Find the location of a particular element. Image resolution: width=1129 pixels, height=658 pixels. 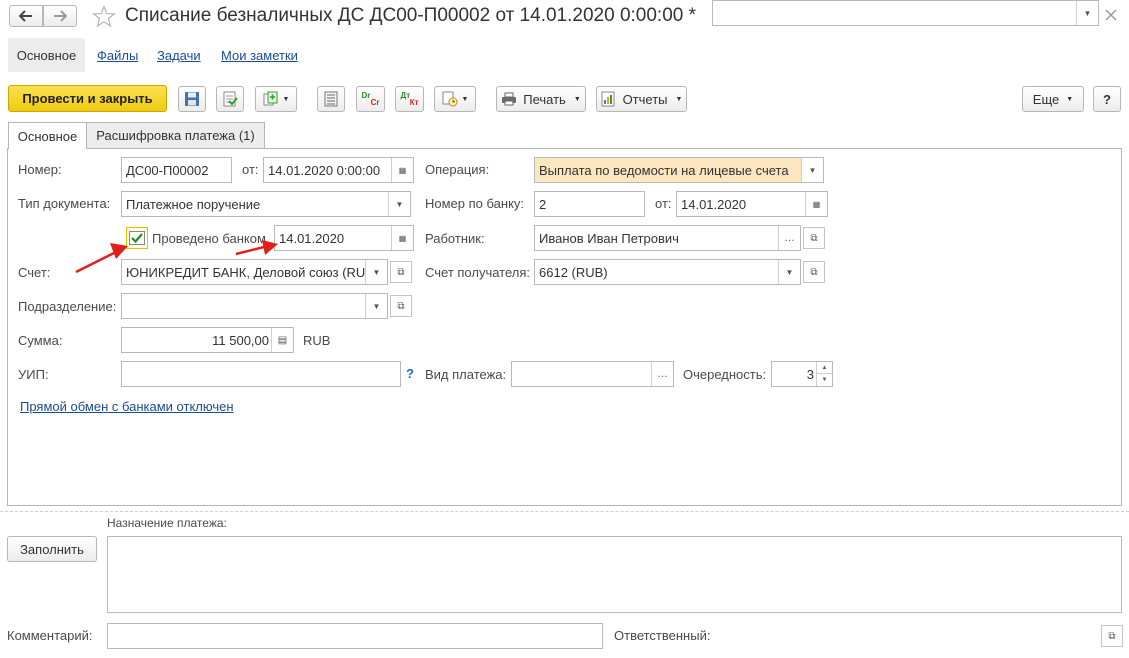

stepper-up-icon: ▲ is located at coordinates (824, 368).